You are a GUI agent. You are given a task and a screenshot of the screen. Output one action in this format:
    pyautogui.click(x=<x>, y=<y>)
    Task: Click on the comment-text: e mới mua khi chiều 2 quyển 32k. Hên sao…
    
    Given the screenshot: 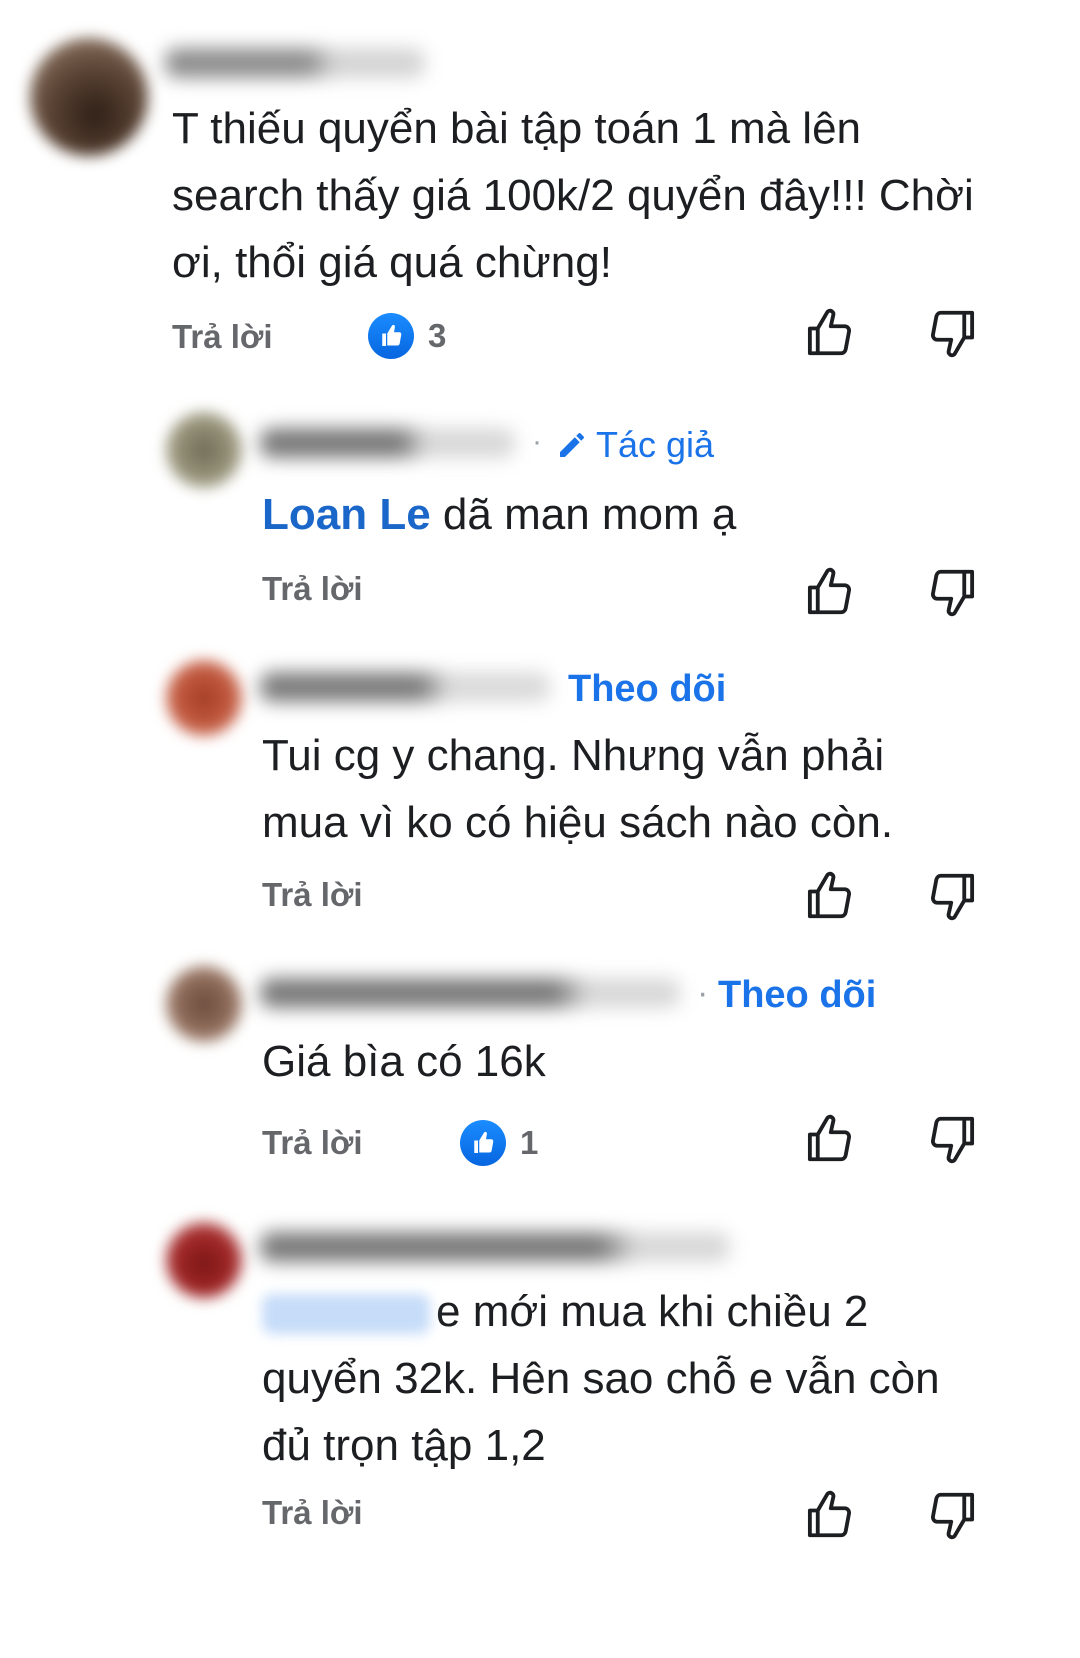 What is the action you would take?
    pyautogui.click(x=622, y=1378)
    